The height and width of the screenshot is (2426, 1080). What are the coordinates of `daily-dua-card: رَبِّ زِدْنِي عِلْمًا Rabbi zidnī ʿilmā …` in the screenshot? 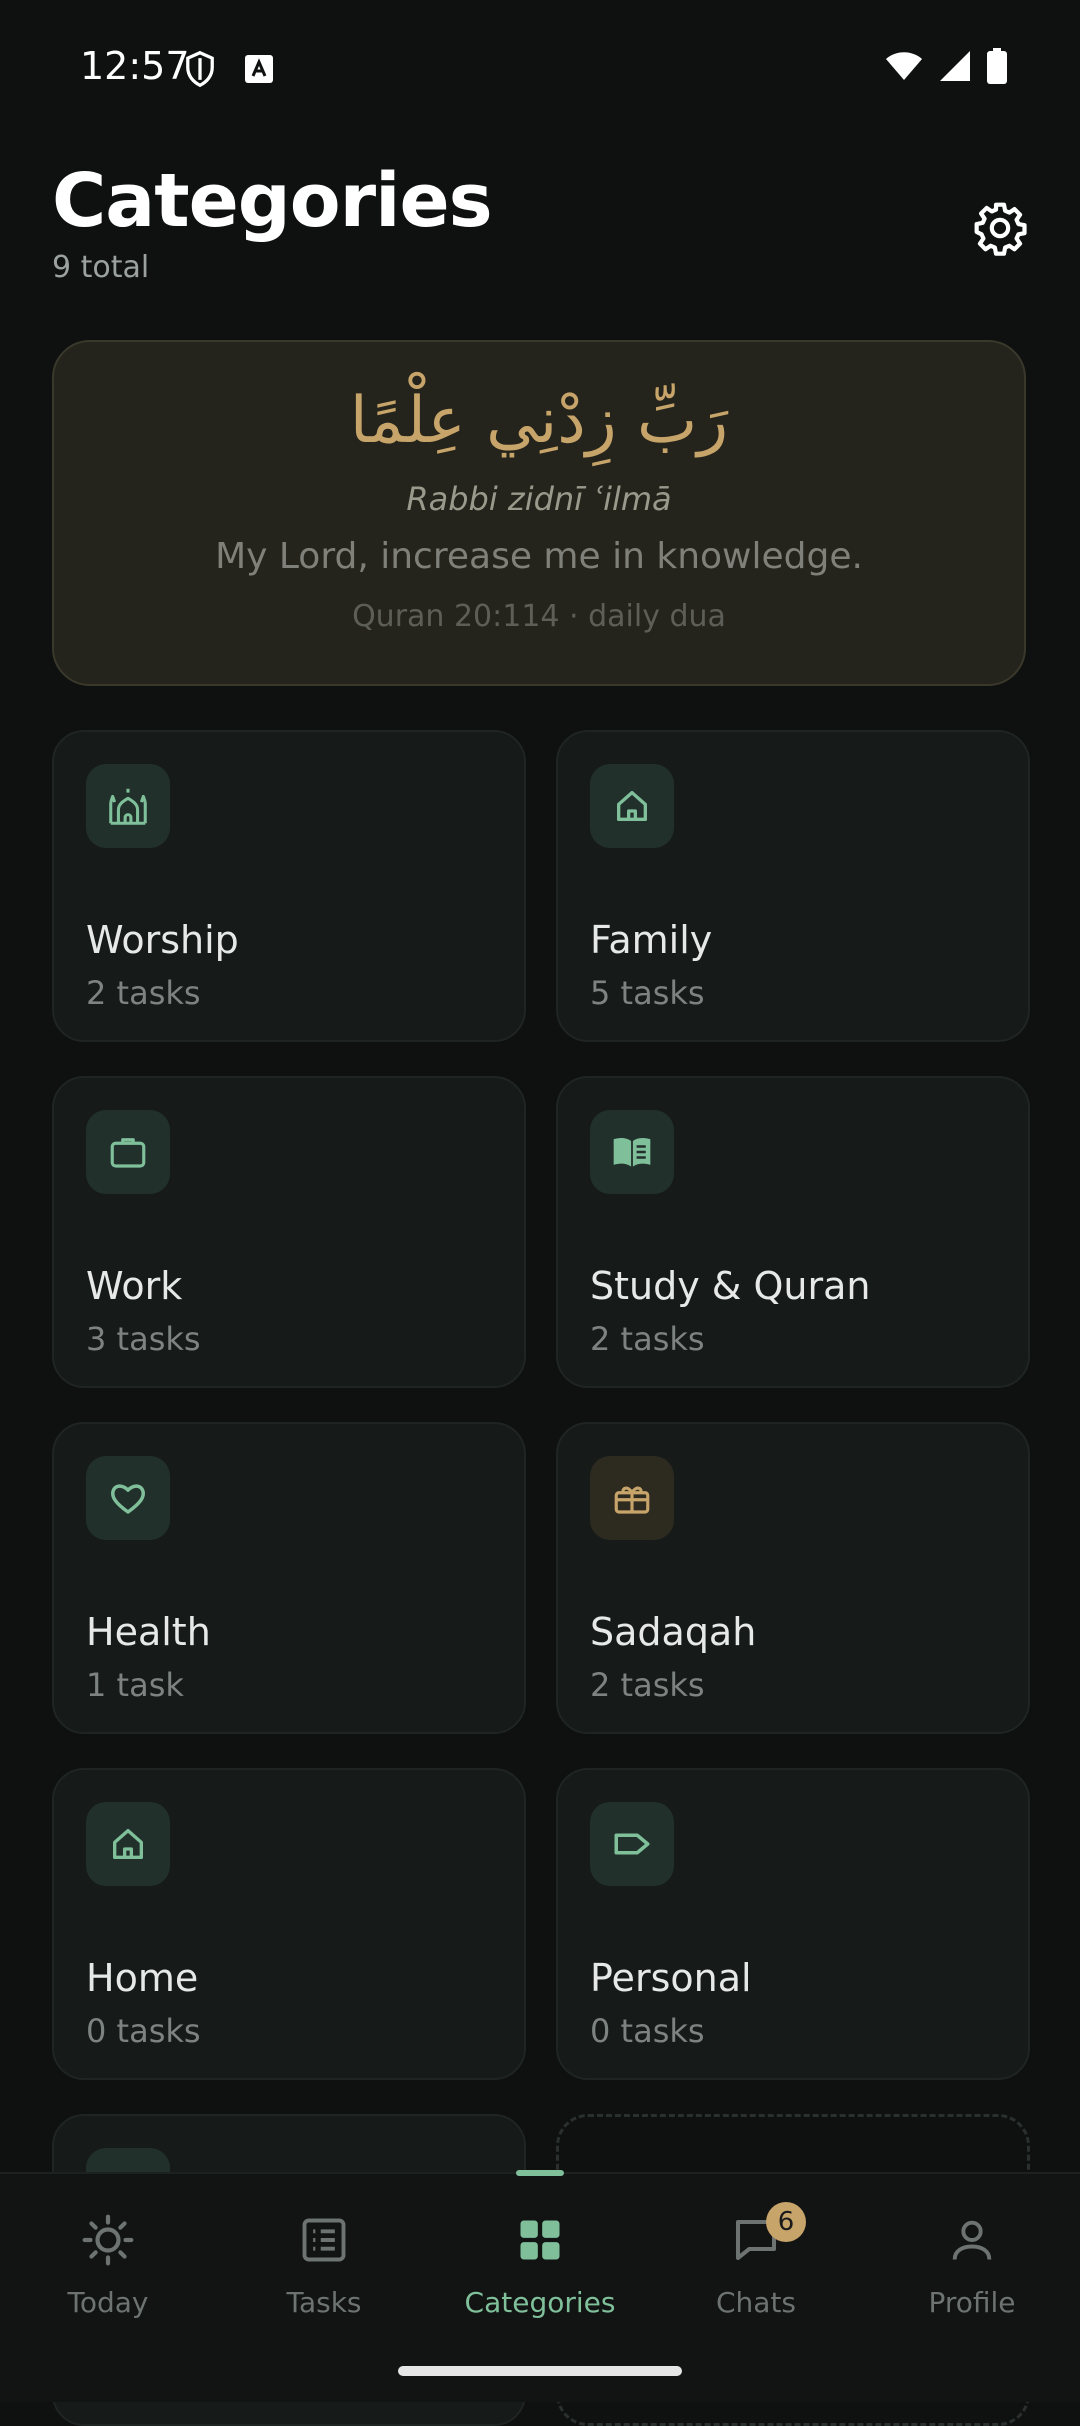 It's located at (539, 513).